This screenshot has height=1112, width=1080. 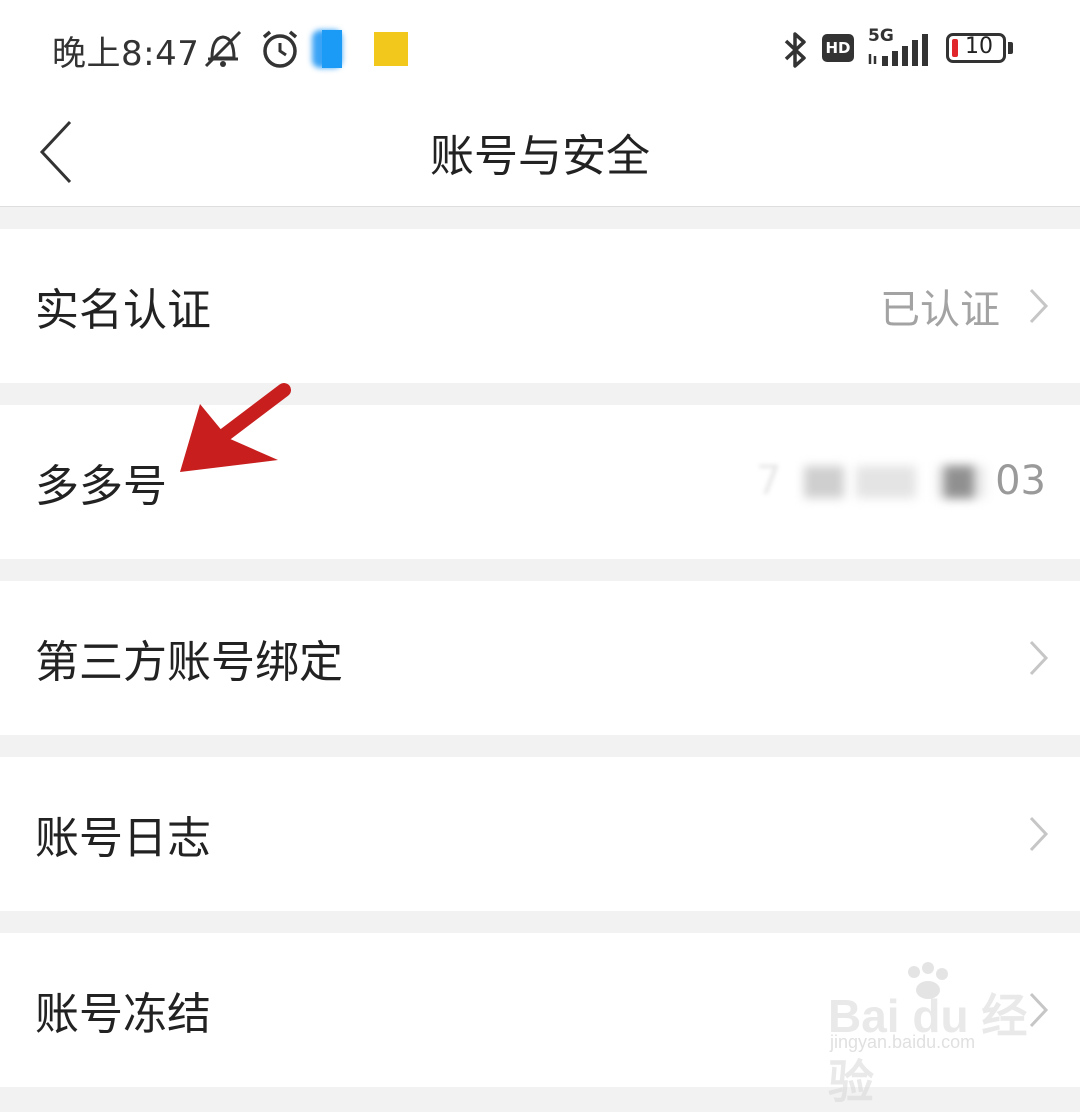 I want to click on top-nav-bar: 账号与安全, so click(x=540, y=153).